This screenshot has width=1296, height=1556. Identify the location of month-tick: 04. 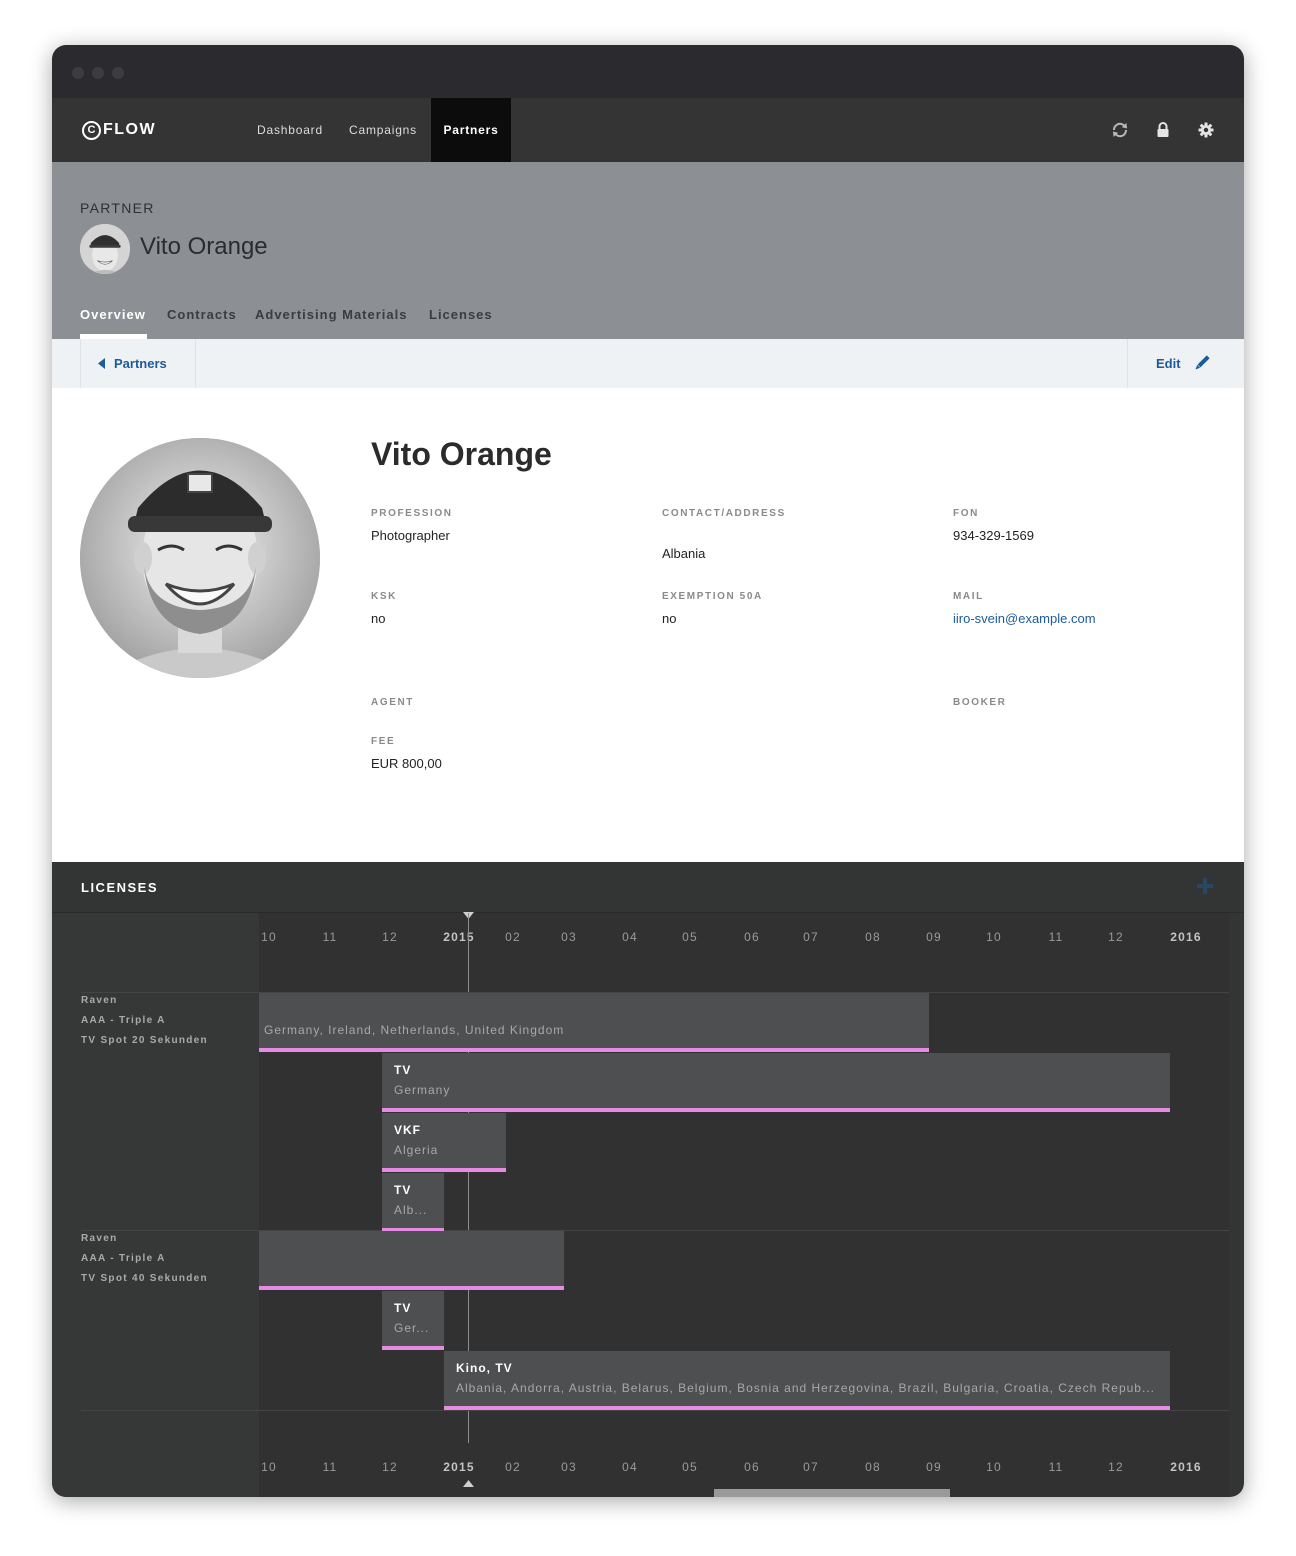
(630, 1467).